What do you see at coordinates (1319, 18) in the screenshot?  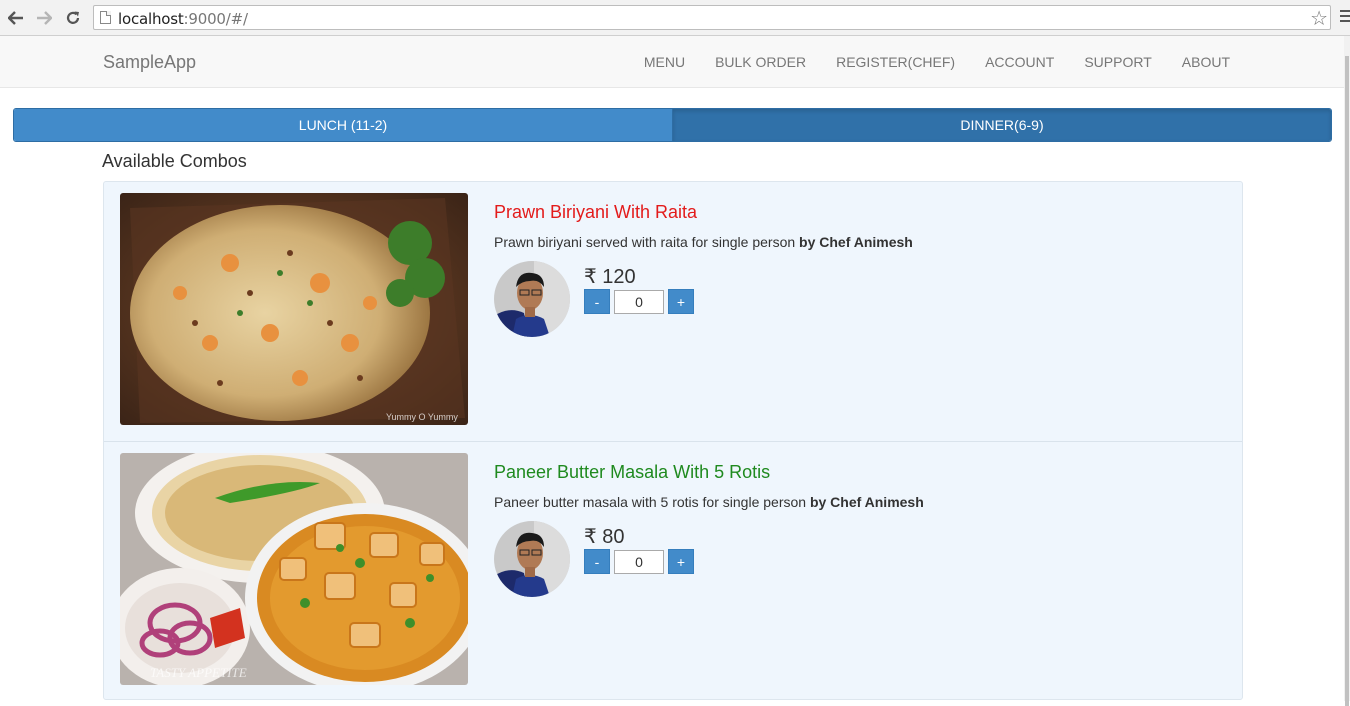 I see `star-icon: ☆` at bounding box center [1319, 18].